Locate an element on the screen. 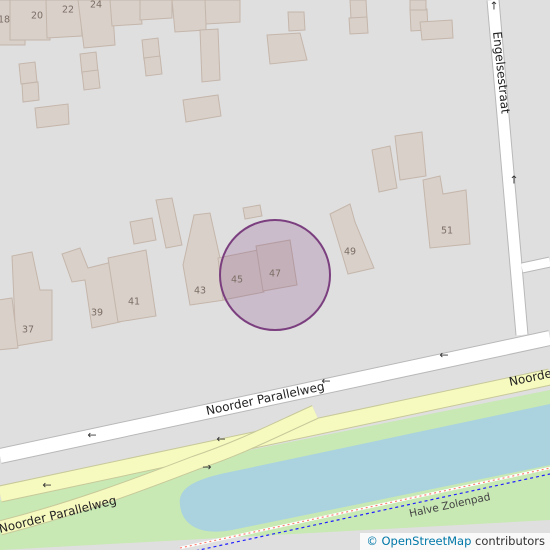  house-number-20: 20 is located at coordinates (37, 16).